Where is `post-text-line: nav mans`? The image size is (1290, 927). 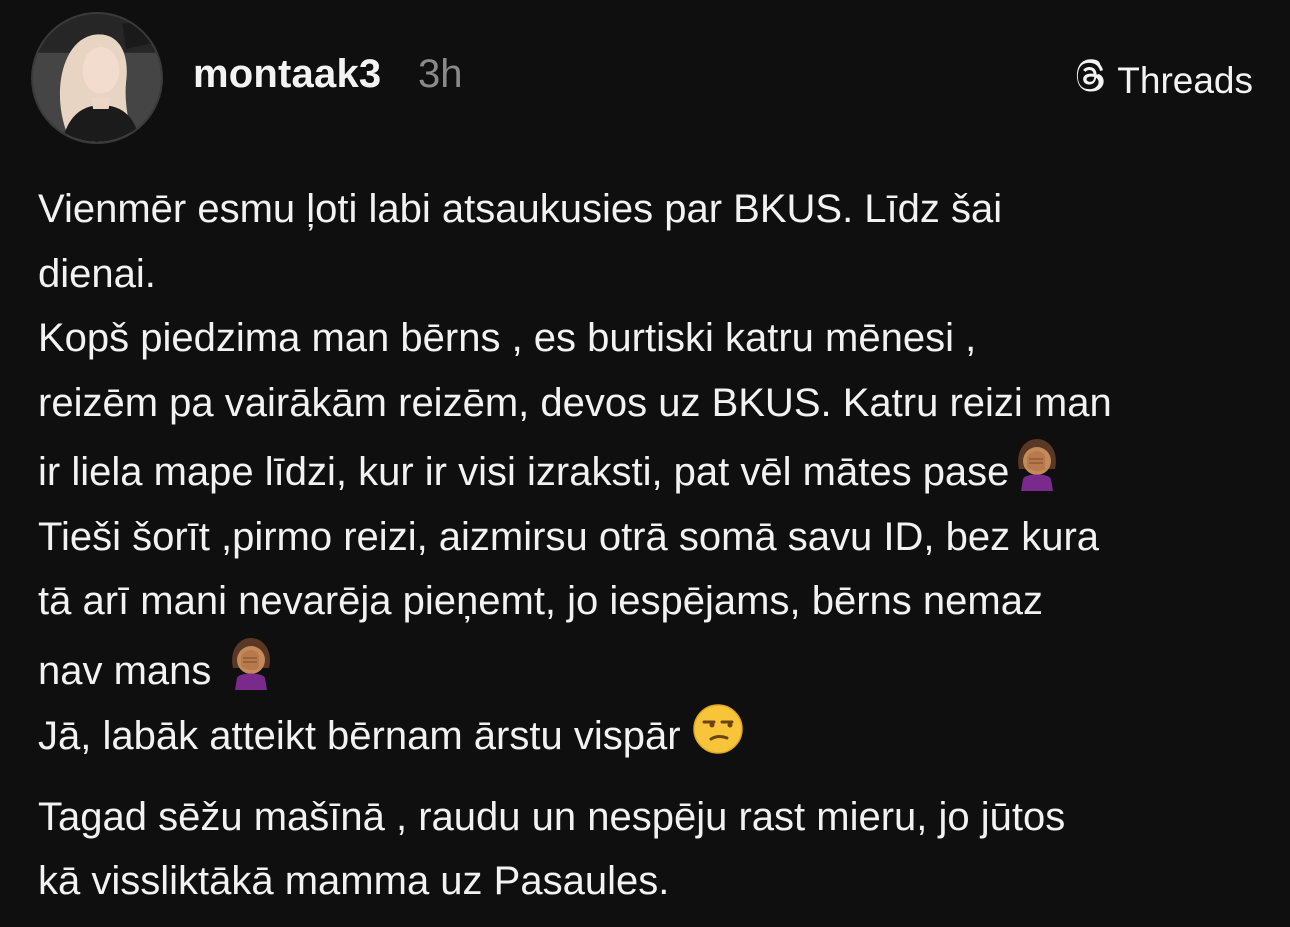 post-text-line: nav mans is located at coordinates (130, 670).